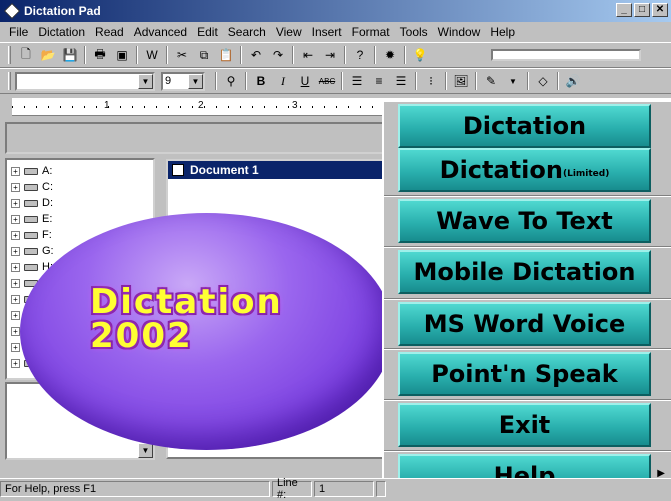  I want to click on menu-view: View, so click(289, 32).